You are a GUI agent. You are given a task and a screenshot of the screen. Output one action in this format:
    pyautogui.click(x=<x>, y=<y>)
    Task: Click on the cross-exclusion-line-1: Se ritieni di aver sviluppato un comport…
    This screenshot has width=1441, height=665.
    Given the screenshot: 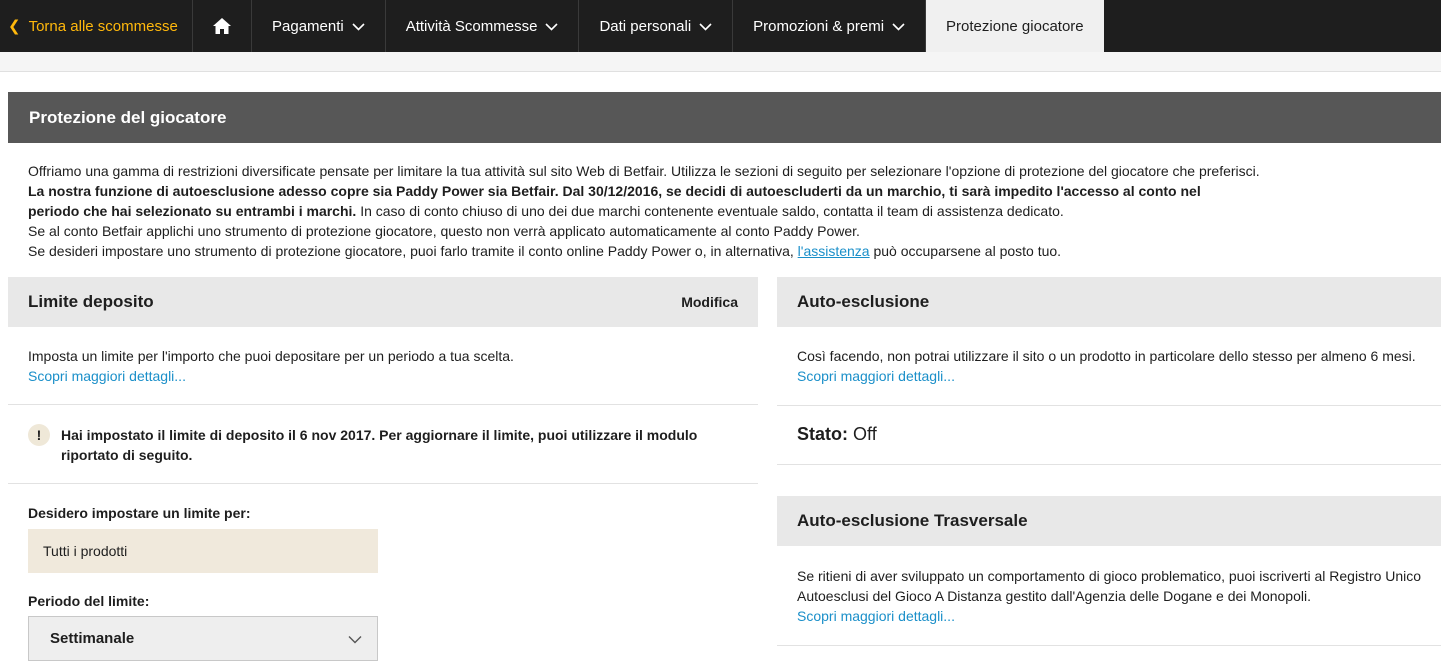 What is the action you would take?
    pyautogui.click(x=1109, y=576)
    